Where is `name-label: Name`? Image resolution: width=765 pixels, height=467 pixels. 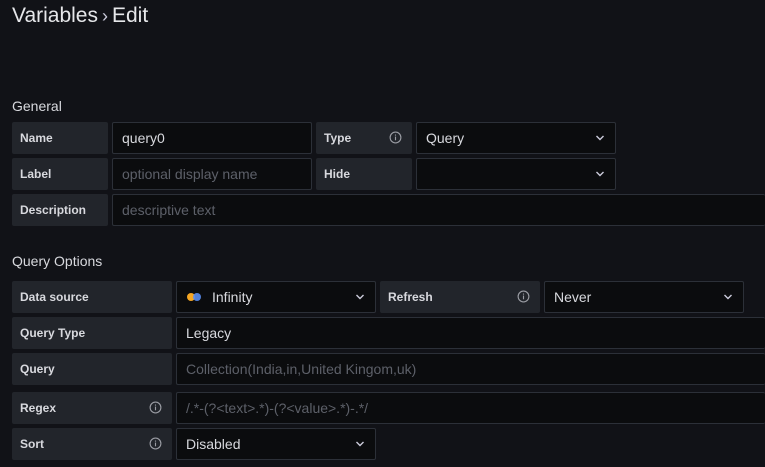
name-label: Name is located at coordinates (60, 138).